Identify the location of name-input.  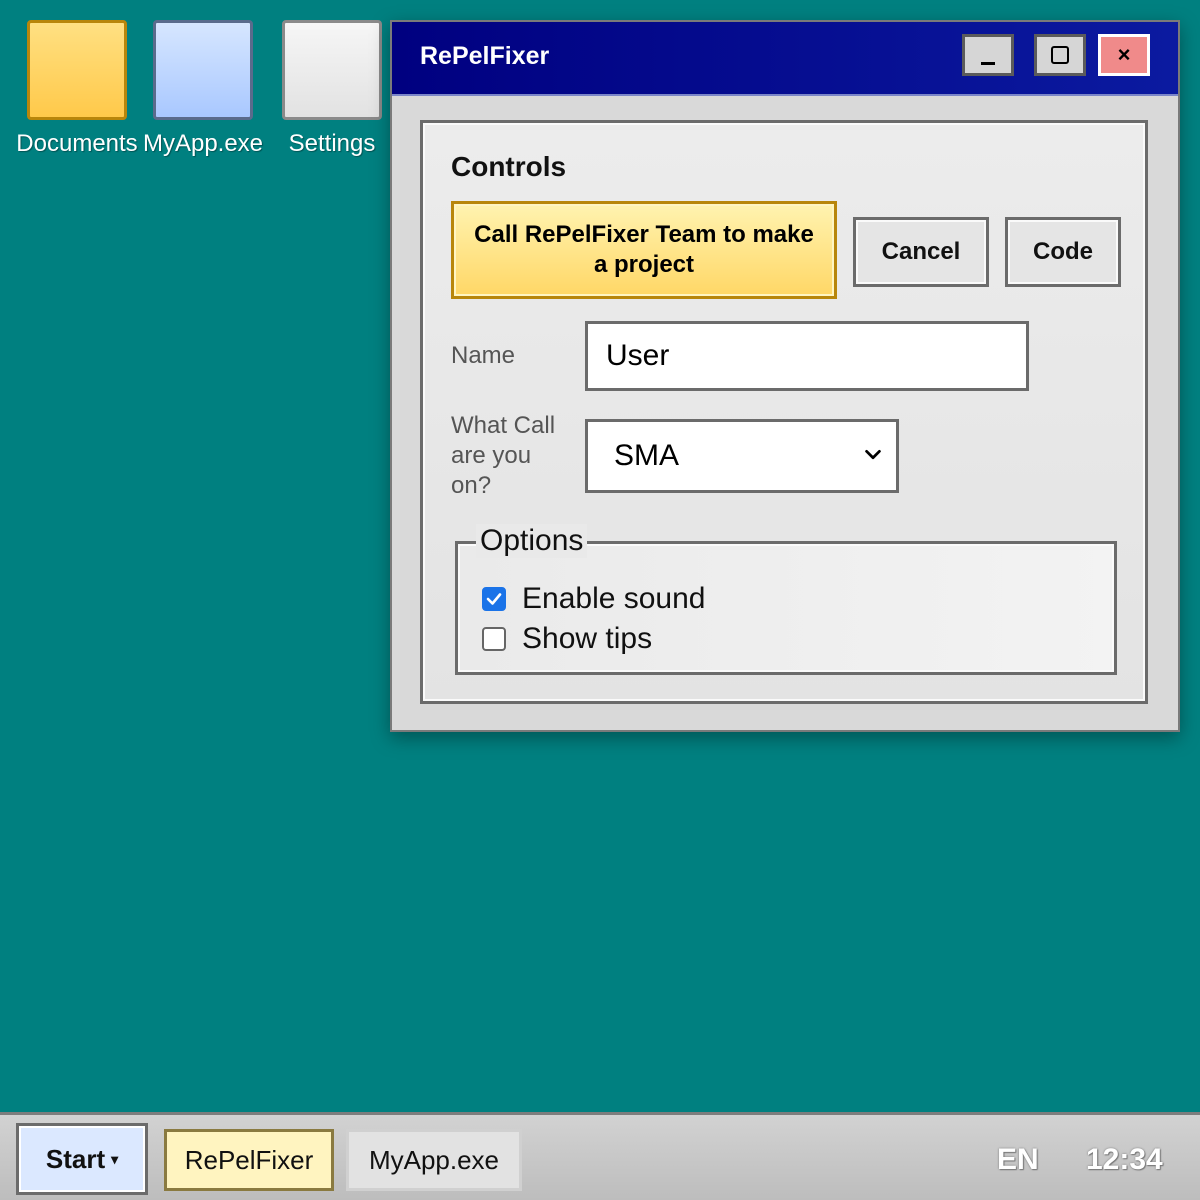
(807, 356).